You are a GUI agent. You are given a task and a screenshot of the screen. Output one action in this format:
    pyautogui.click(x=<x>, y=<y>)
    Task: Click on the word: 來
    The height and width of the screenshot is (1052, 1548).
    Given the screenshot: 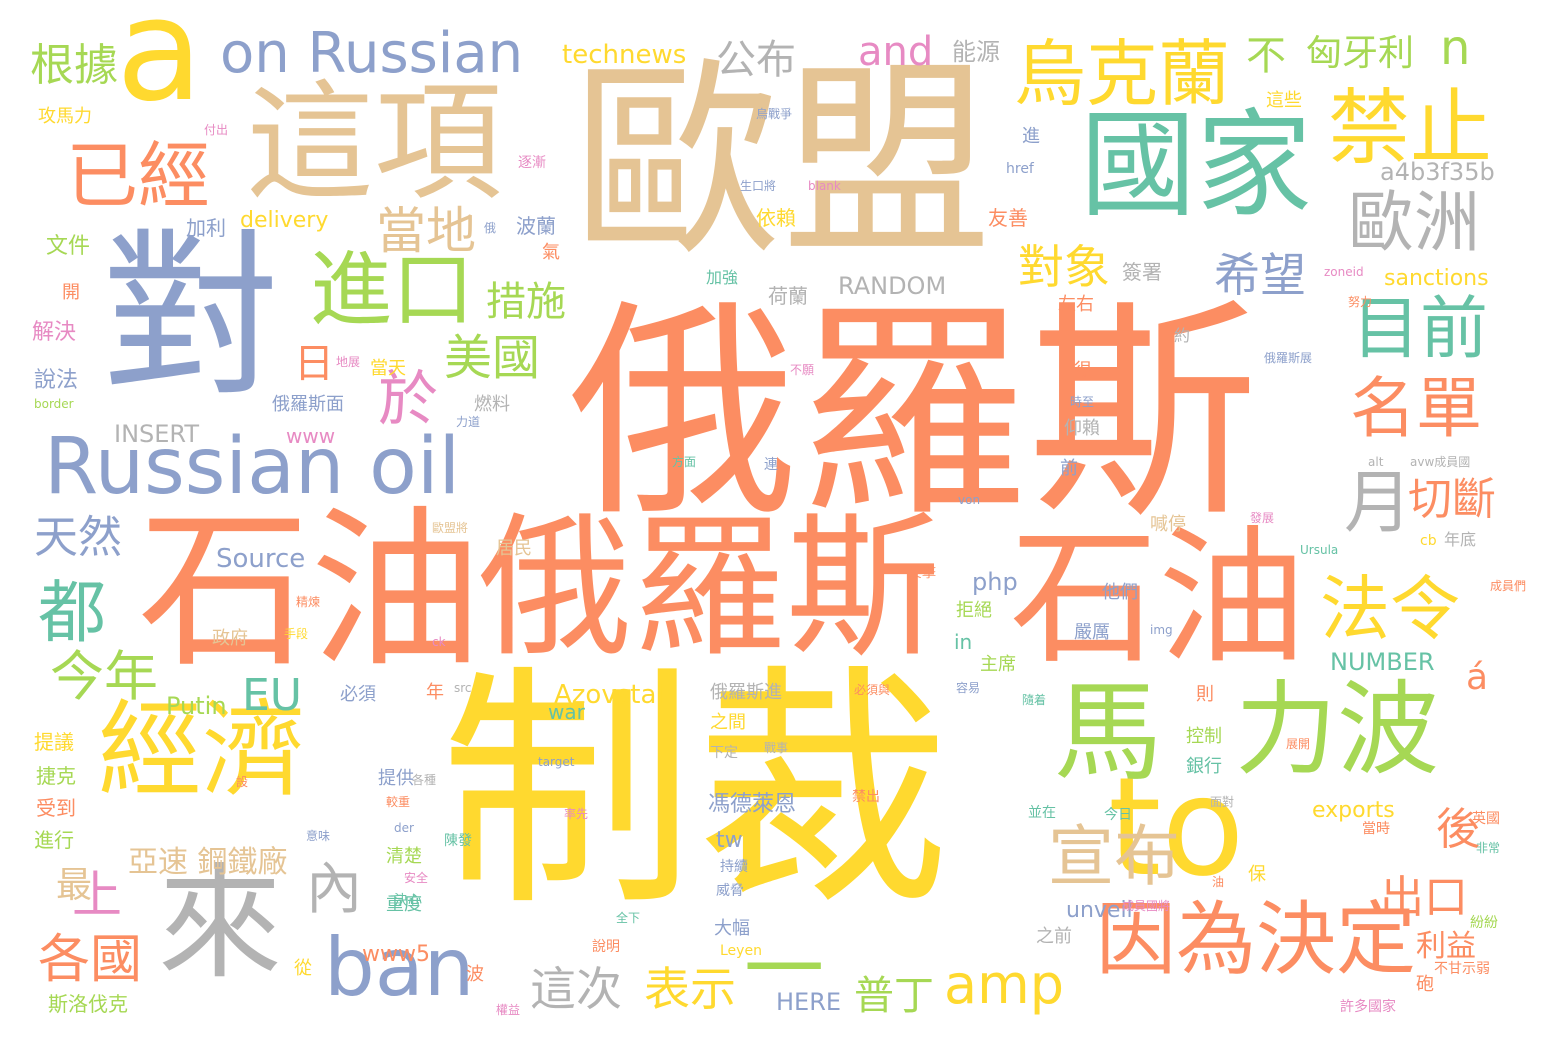 What is the action you would take?
    pyautogui.click(x=220, y=924)
    